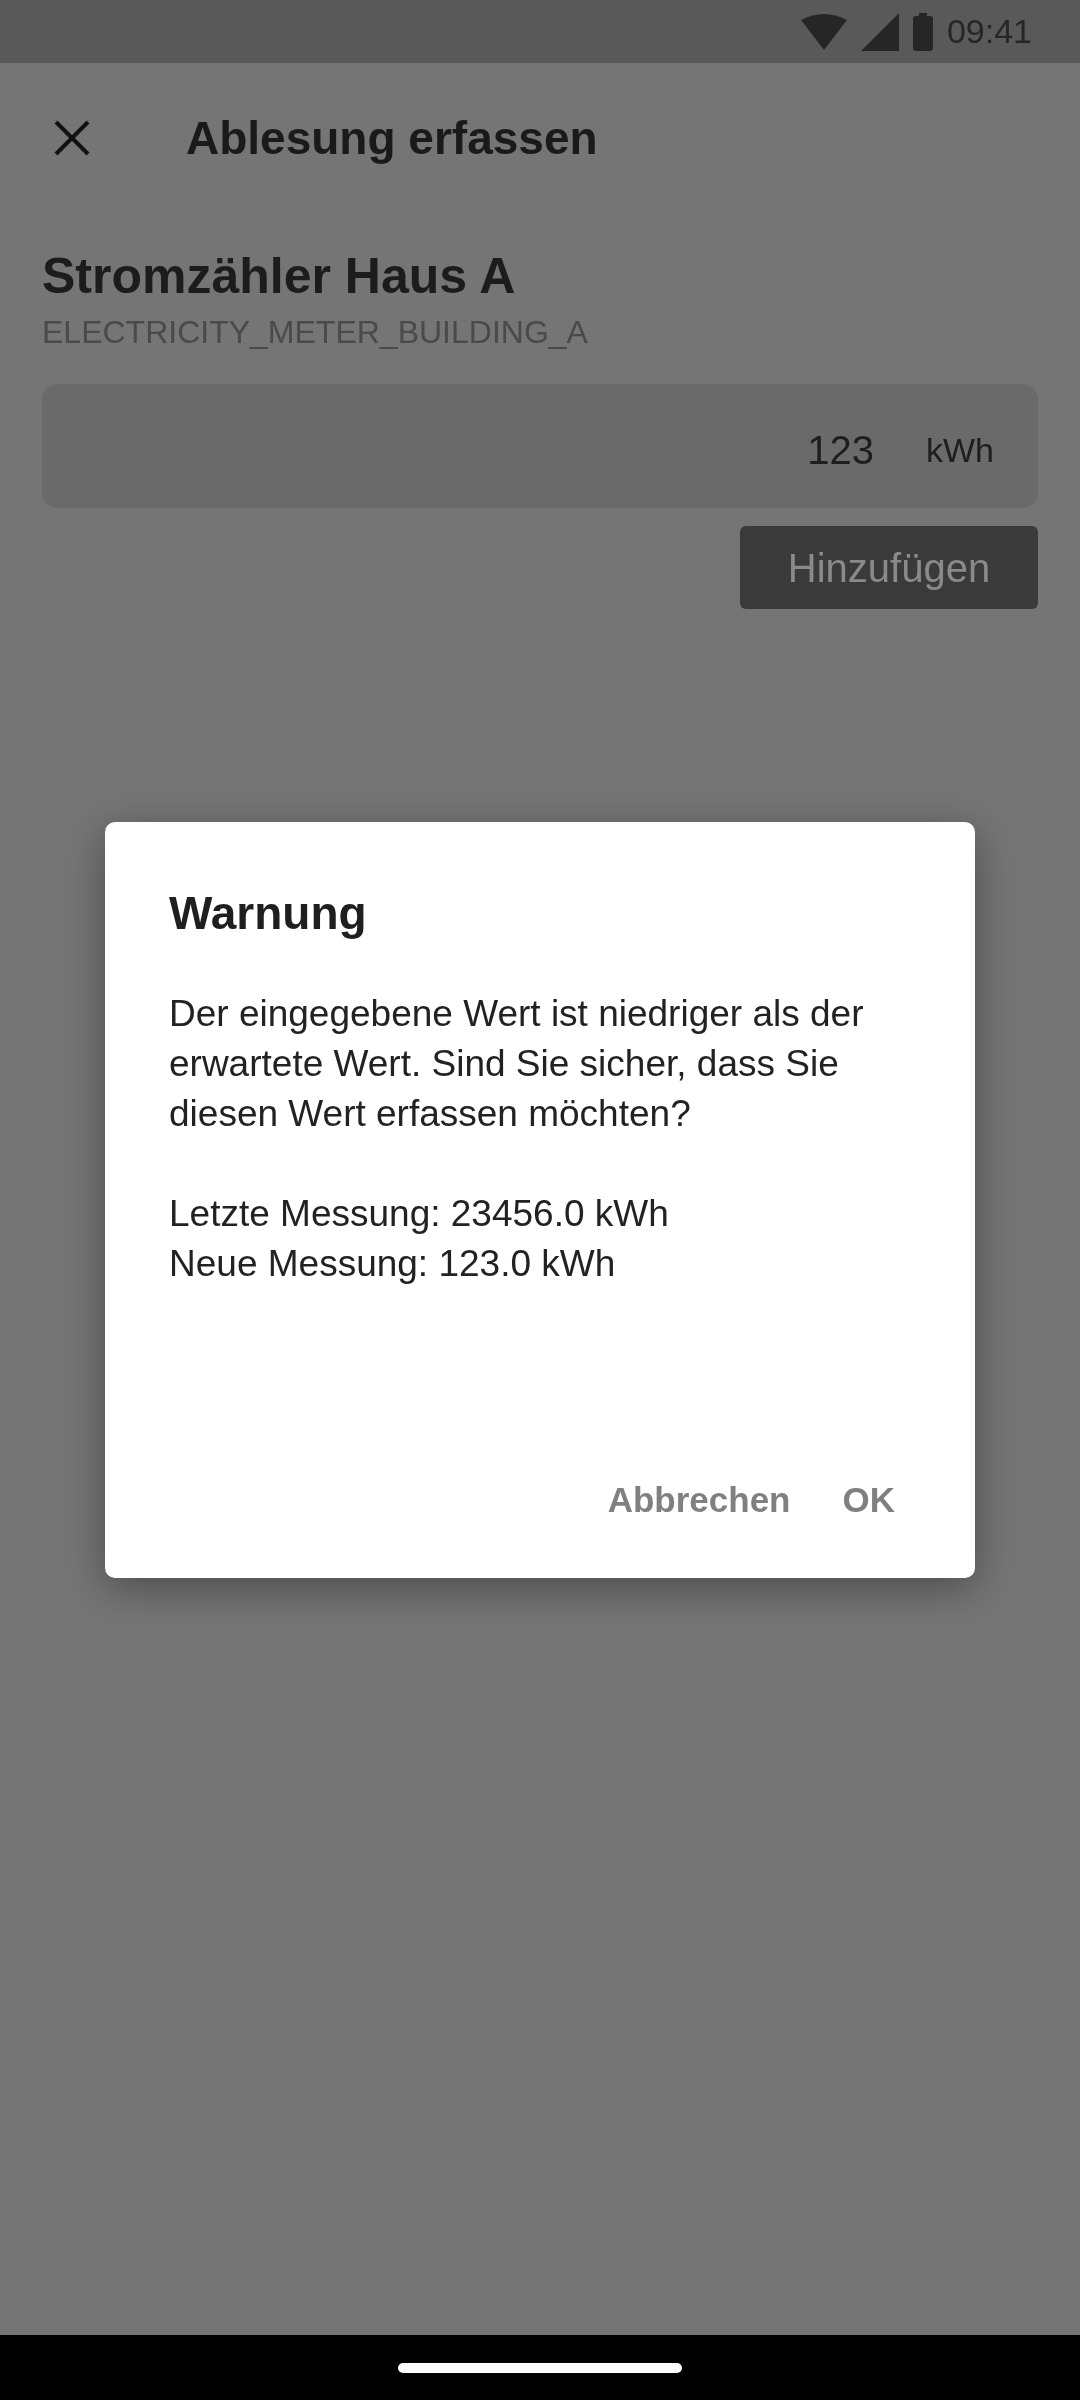 Image resolution: width=1080 pixels, height=2400 pixels. Describe the element at coordinates (699, 1499) in the screenshot. I see `dialog-button: Abbrechen` at that location.